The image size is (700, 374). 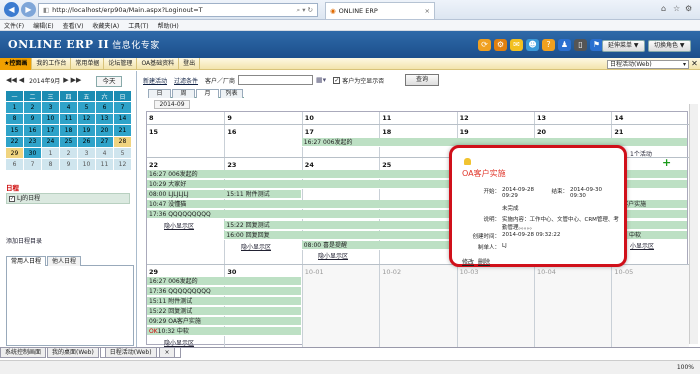 I want to click on mini-day: 27, so click(x=104, y=141).